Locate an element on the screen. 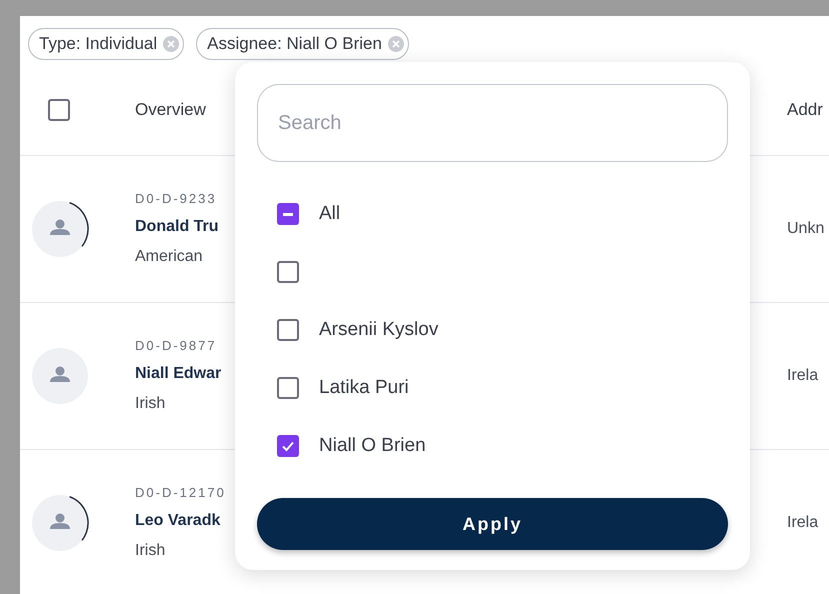  person-name: Donald Tru is located at coordinates (177, 226).